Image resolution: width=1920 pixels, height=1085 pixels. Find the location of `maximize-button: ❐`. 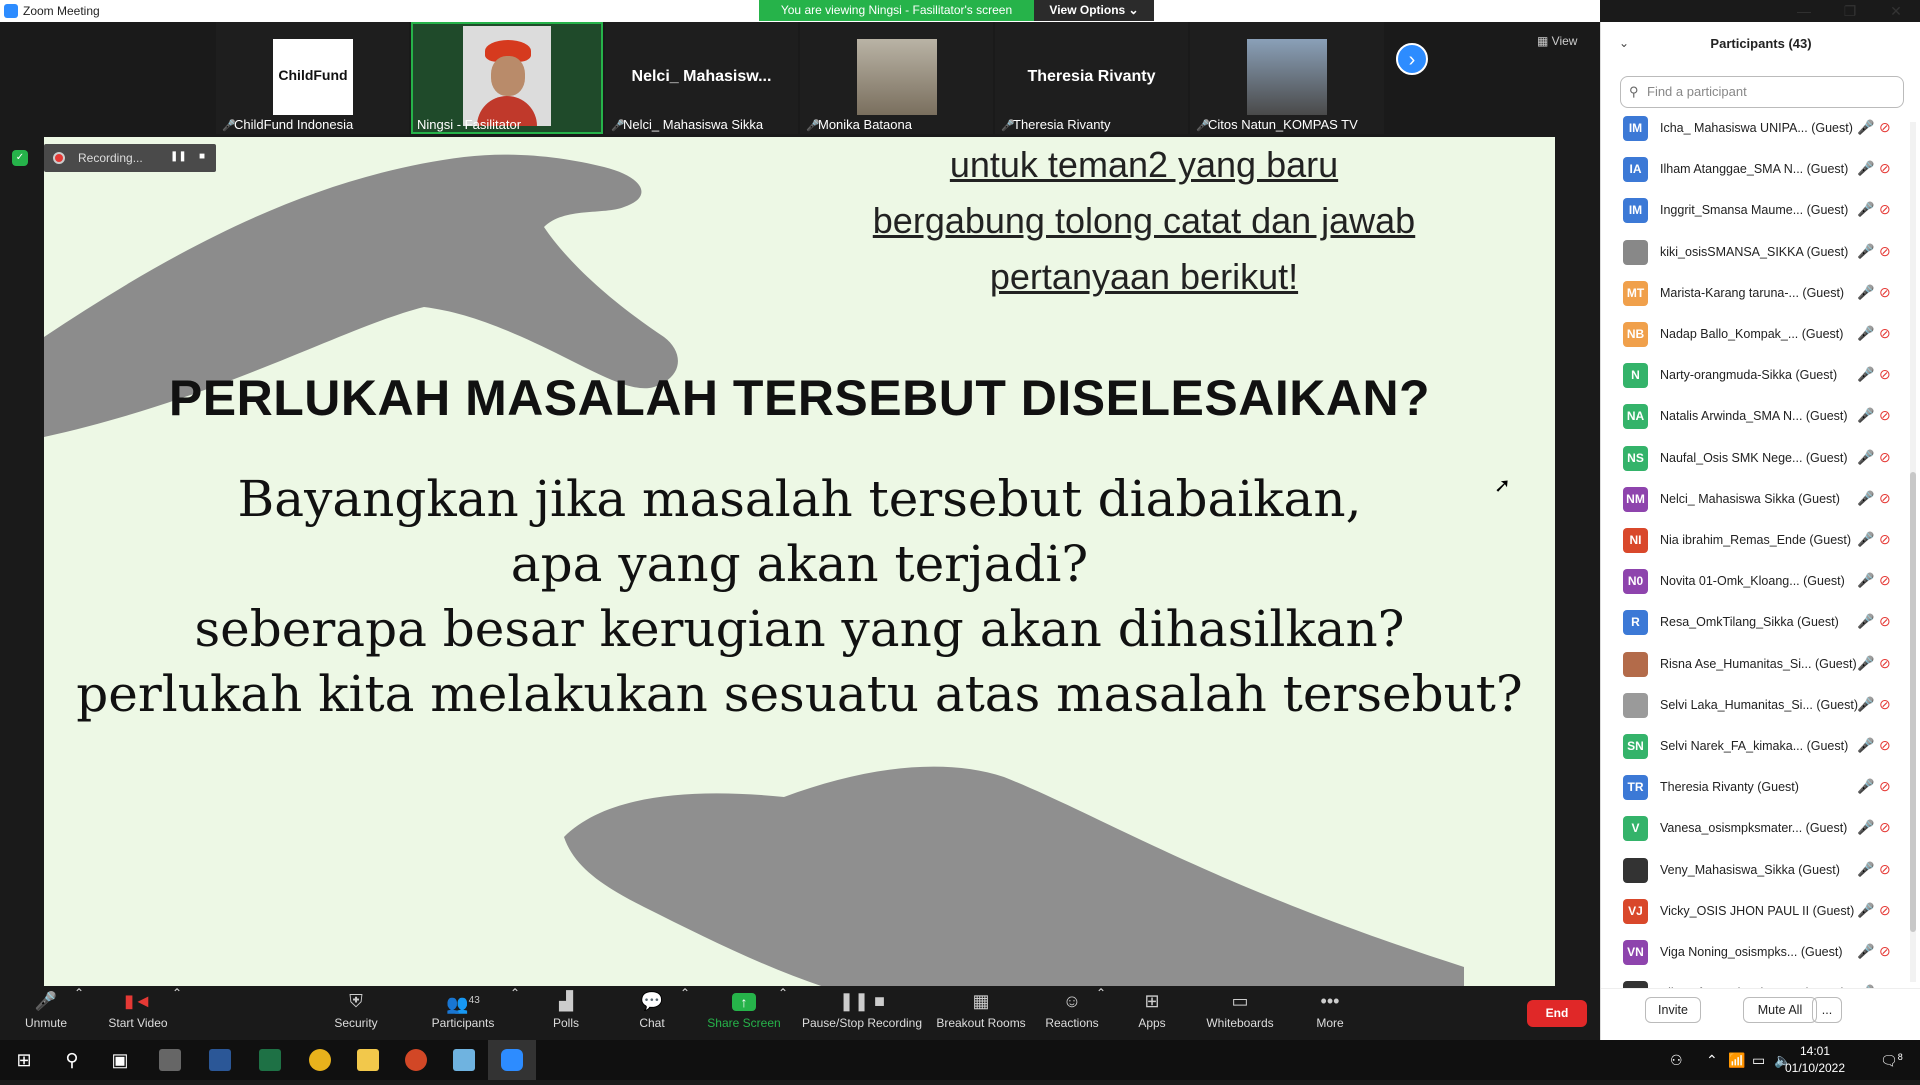

maximize-button: ❐ is located at coordinates (1850, 11).